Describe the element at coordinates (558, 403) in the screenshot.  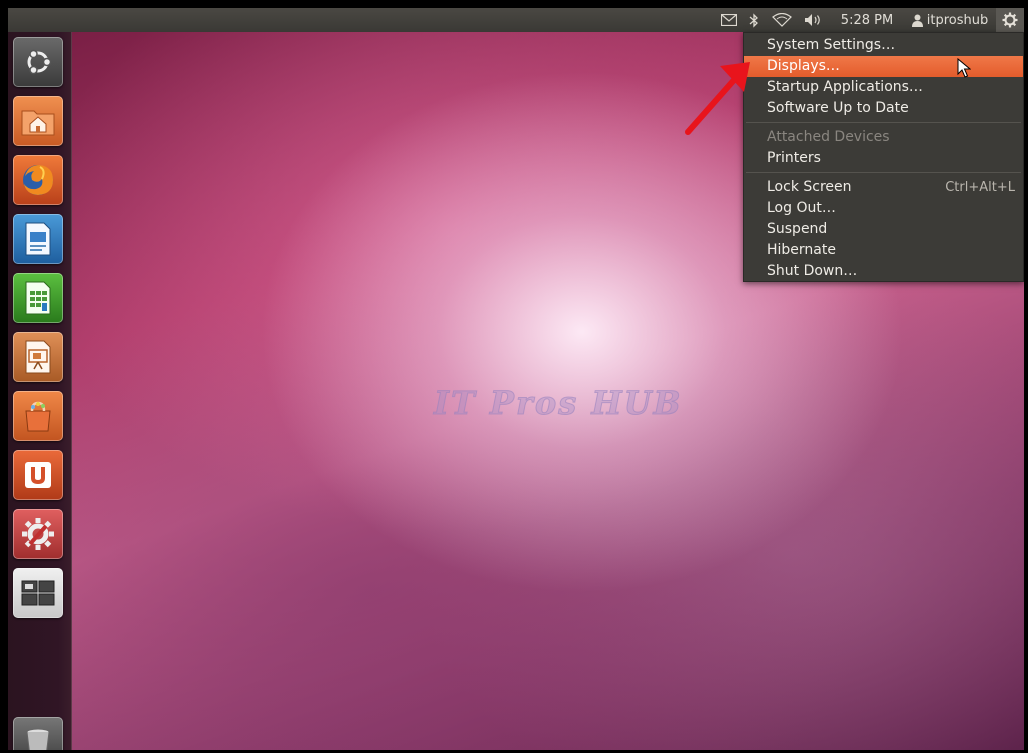
I see `watermark-text: IT Pros HUB` at that location.